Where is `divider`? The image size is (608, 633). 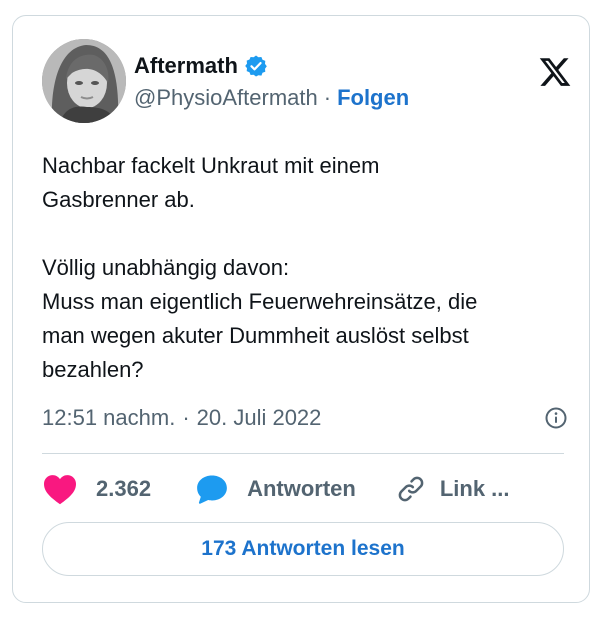
divider is located at coordinates (303, 453).